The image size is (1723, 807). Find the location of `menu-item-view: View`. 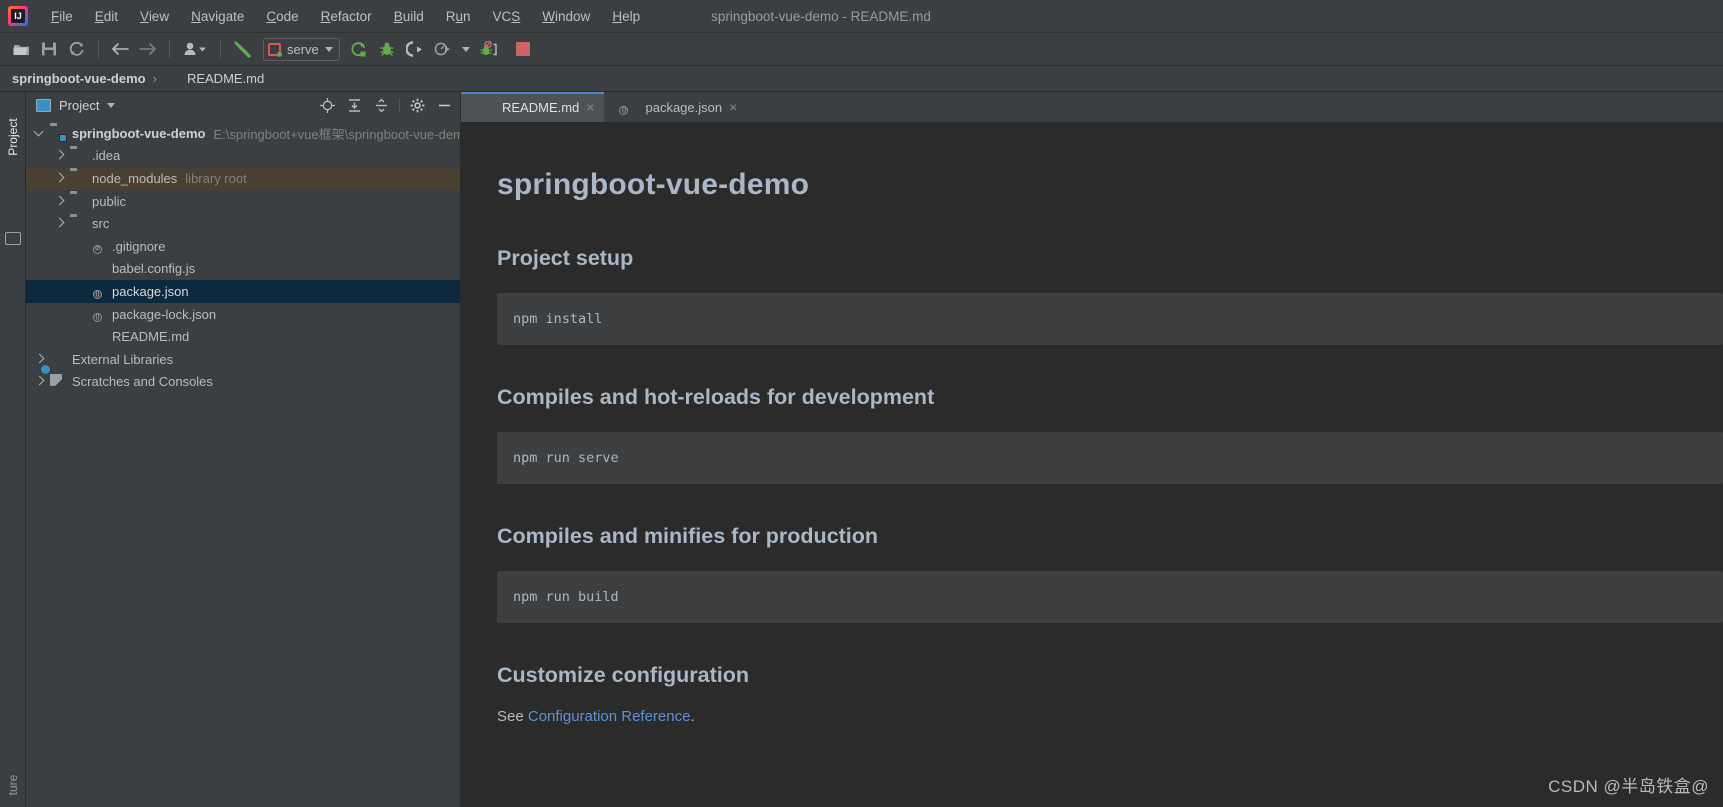

menu-item-view: View is located at coordinates (154, 16).